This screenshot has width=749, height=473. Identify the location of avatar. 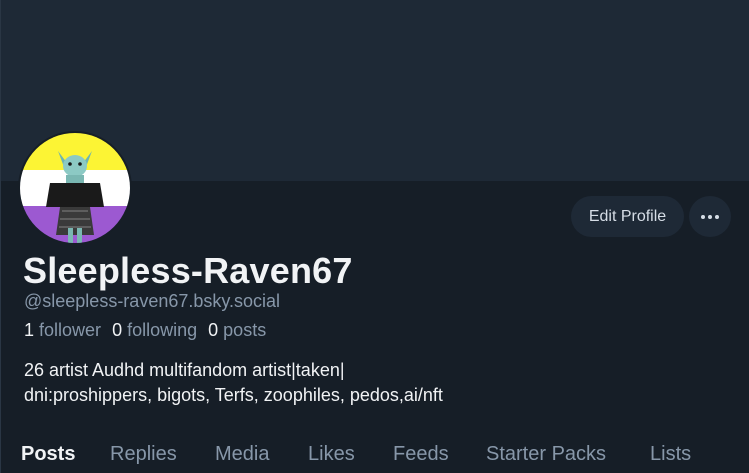
(75, 188).